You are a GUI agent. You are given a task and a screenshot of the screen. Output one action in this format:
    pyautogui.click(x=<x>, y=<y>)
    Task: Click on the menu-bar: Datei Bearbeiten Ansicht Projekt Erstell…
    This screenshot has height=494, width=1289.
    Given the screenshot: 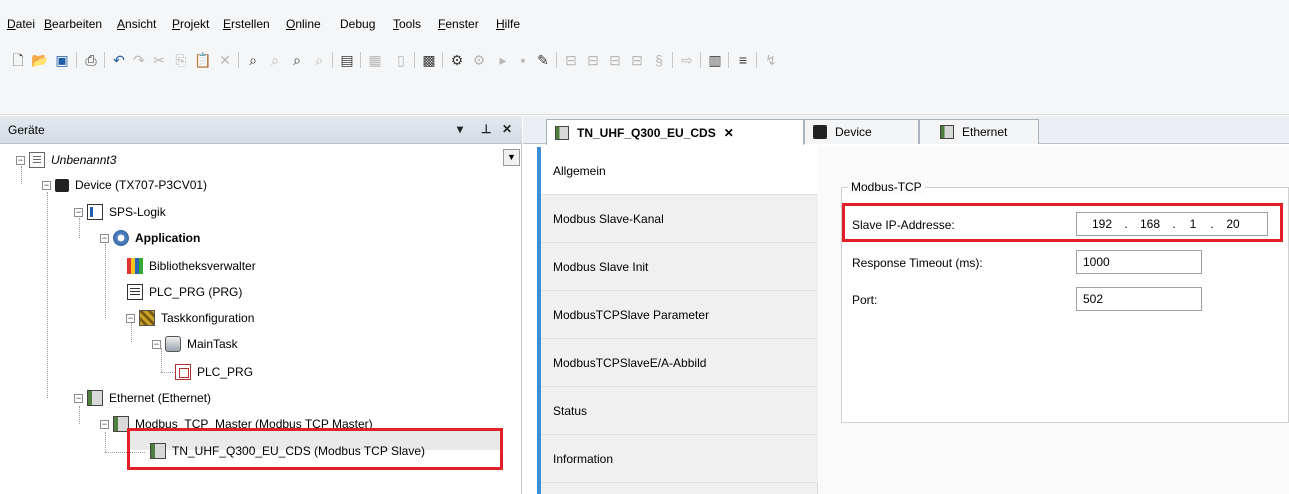 What is the action you would take?
    pyautogui.click(x=644, y=20)
    